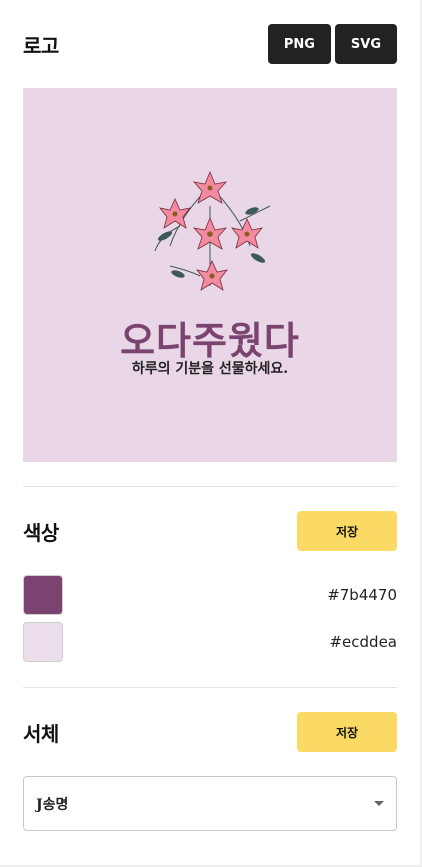 Image resolution: width=422 pixels, height=867 pixels. I want to click on download-svg-button: SVG, so click(365, 44).